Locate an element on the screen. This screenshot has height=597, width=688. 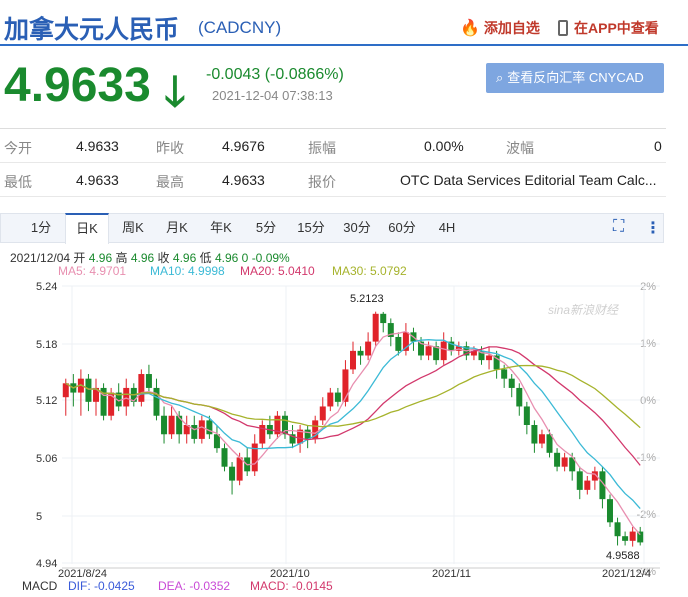
volume-value: 0 is located at coordinates (245, 258).